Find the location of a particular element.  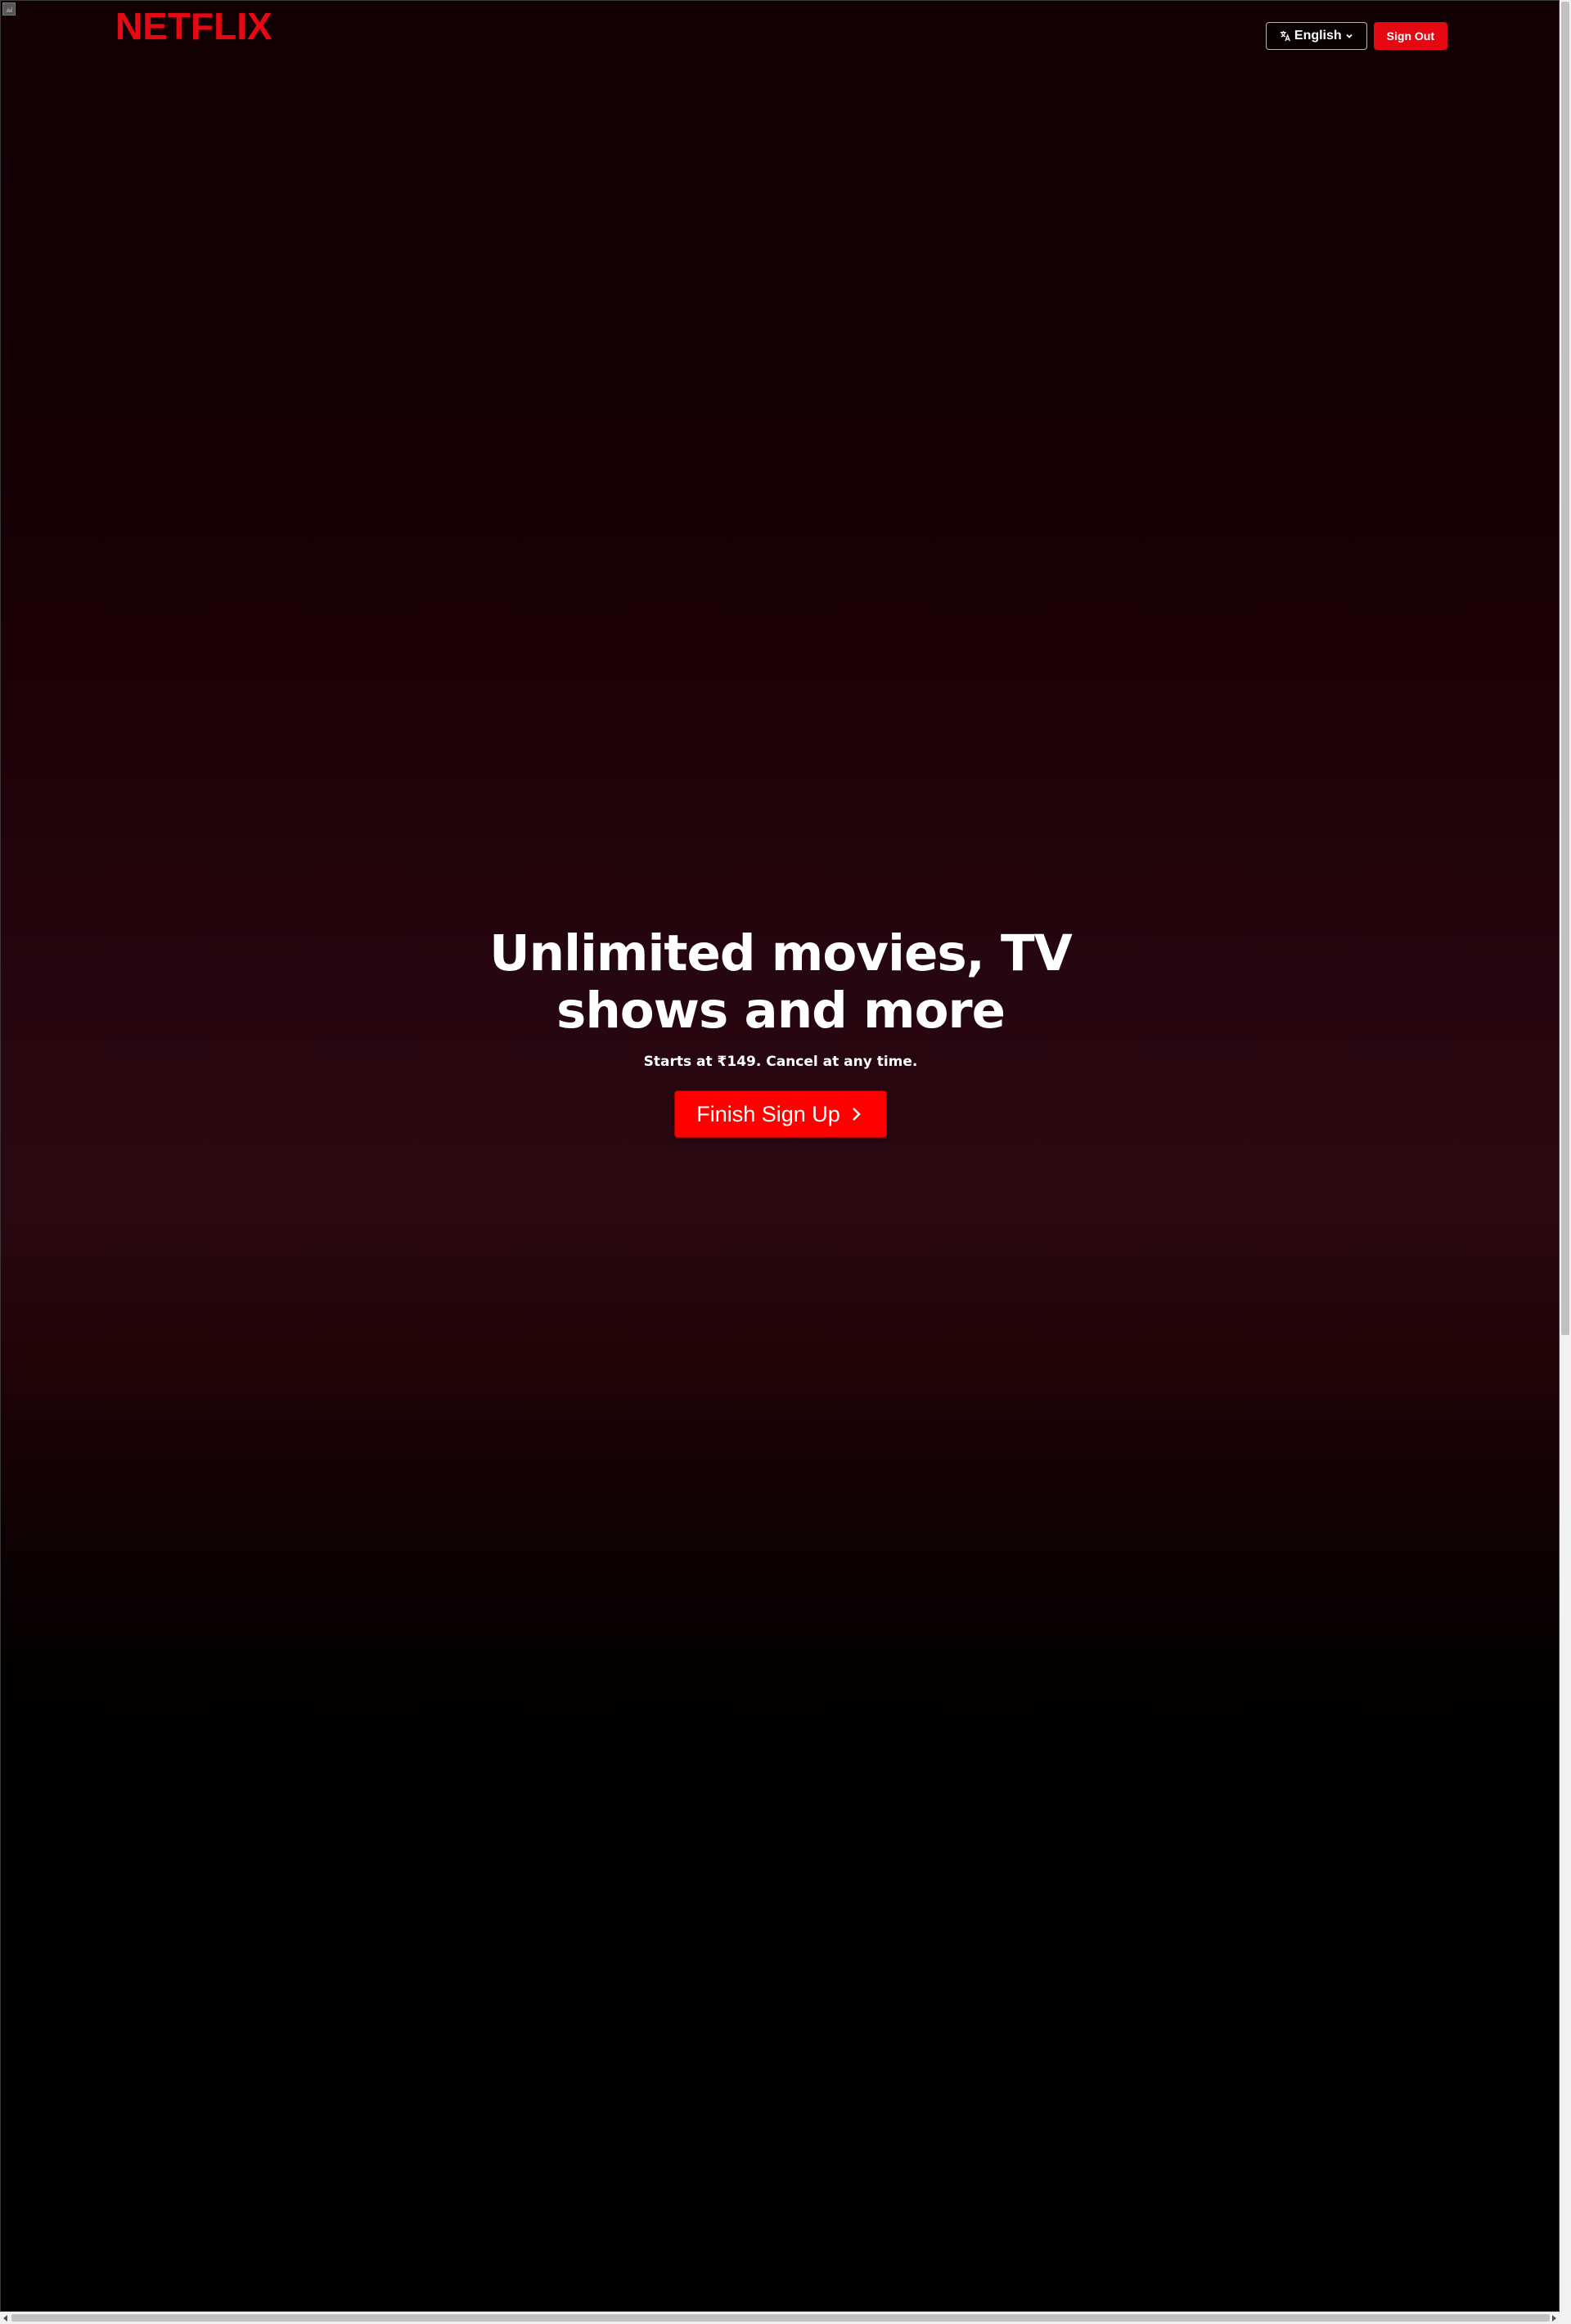

scroll-left-icon is located at coordinates (5, 2318).